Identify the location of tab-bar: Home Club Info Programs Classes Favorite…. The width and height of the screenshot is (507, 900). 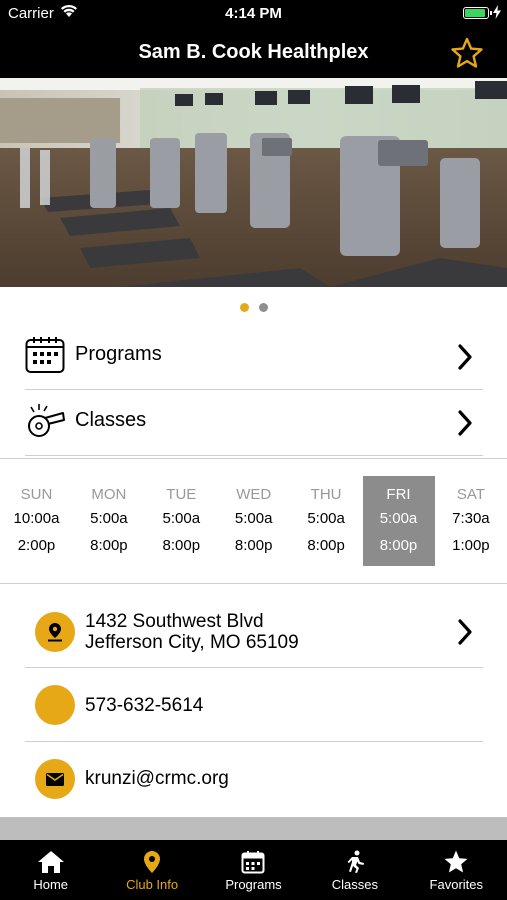
(253, 870).